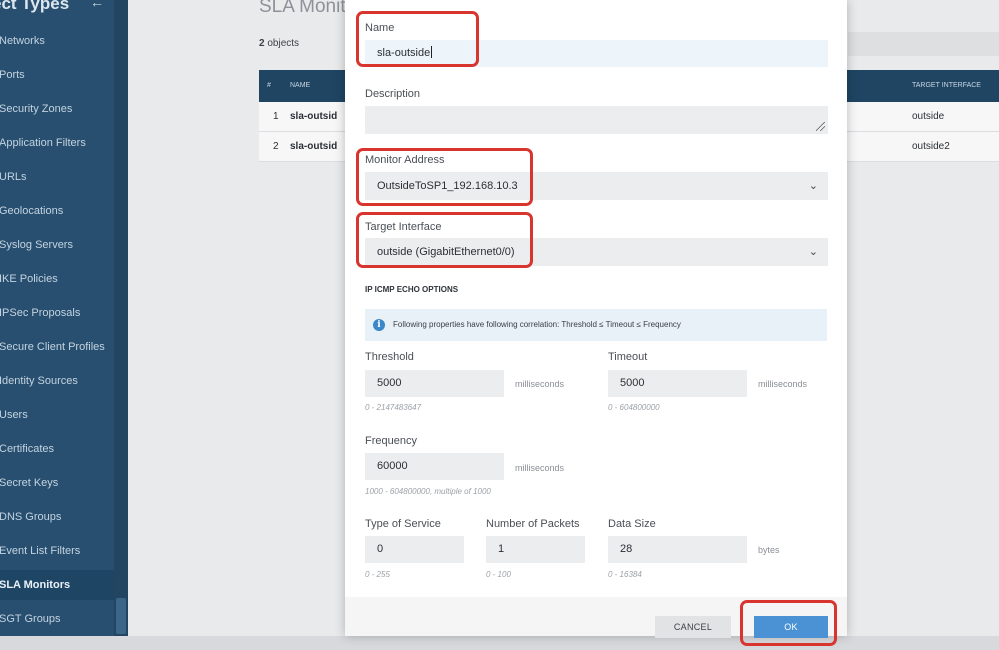 The image size is (999, 650). I want to click on frequency-range-hint: 1000 - 604800000, multiple of 1000, so click(428, 491).